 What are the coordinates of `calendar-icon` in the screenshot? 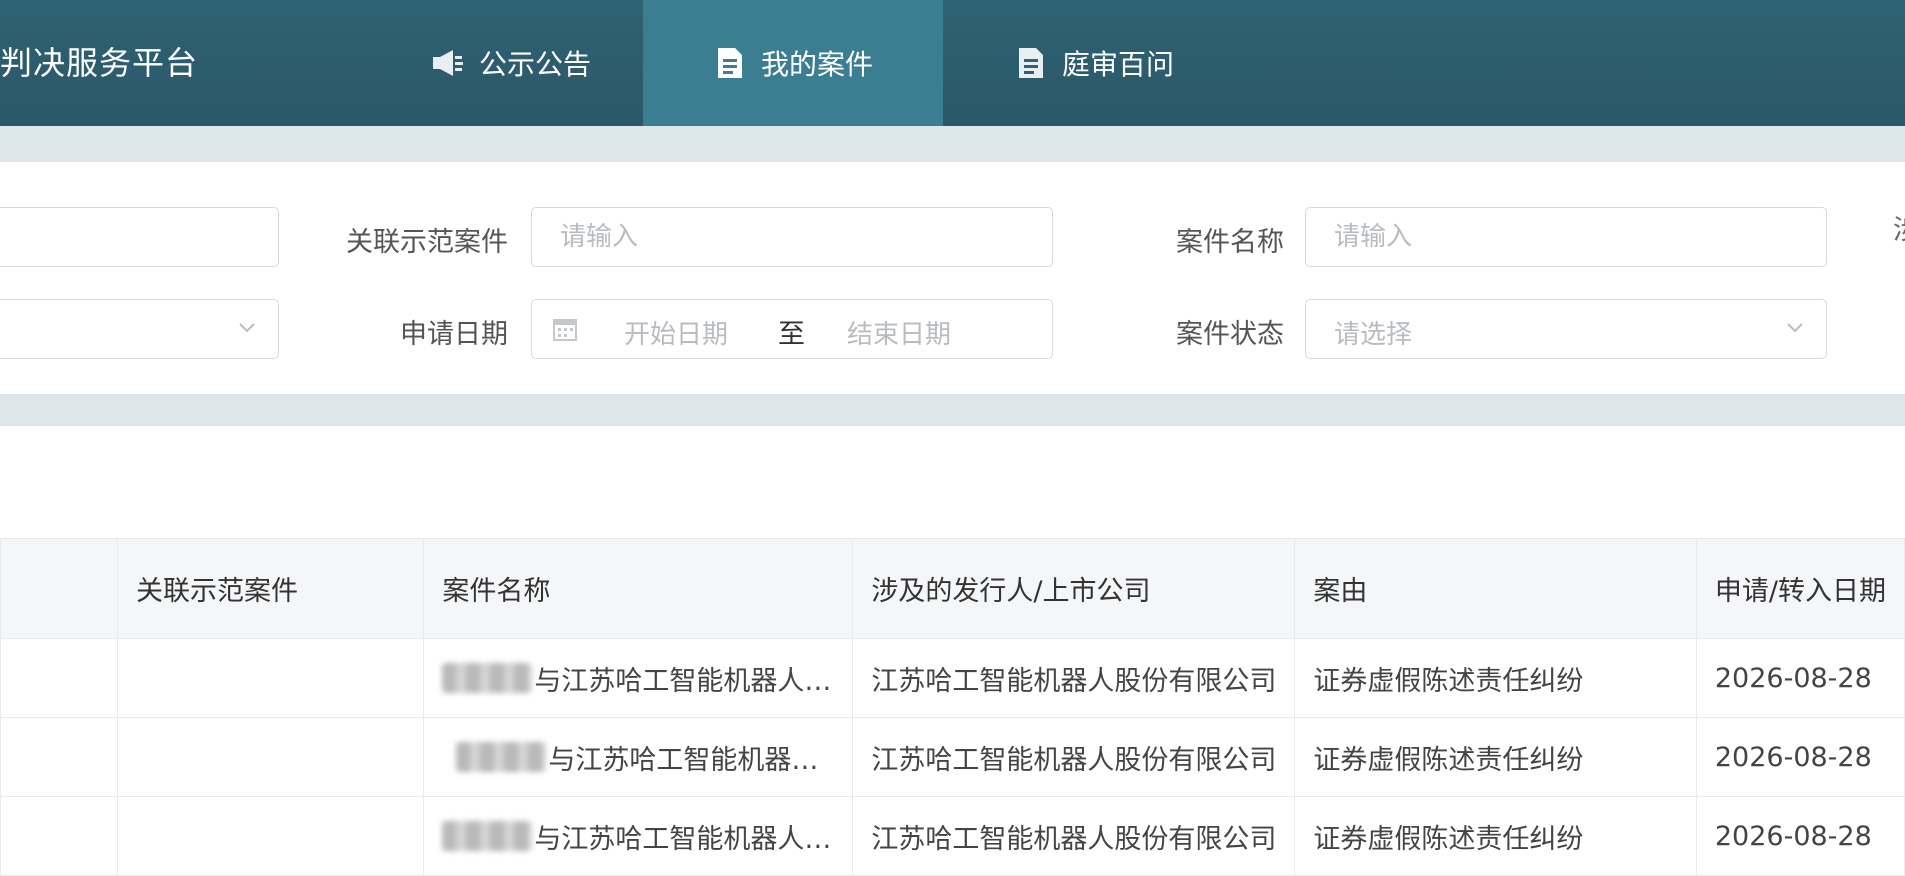 It's located at (565, 330).